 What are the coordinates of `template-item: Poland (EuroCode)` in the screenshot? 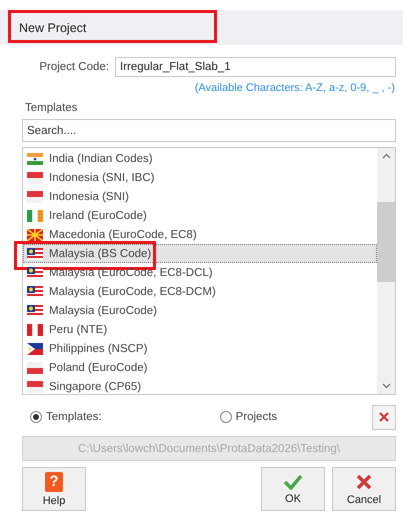 It's located at (200, 367).